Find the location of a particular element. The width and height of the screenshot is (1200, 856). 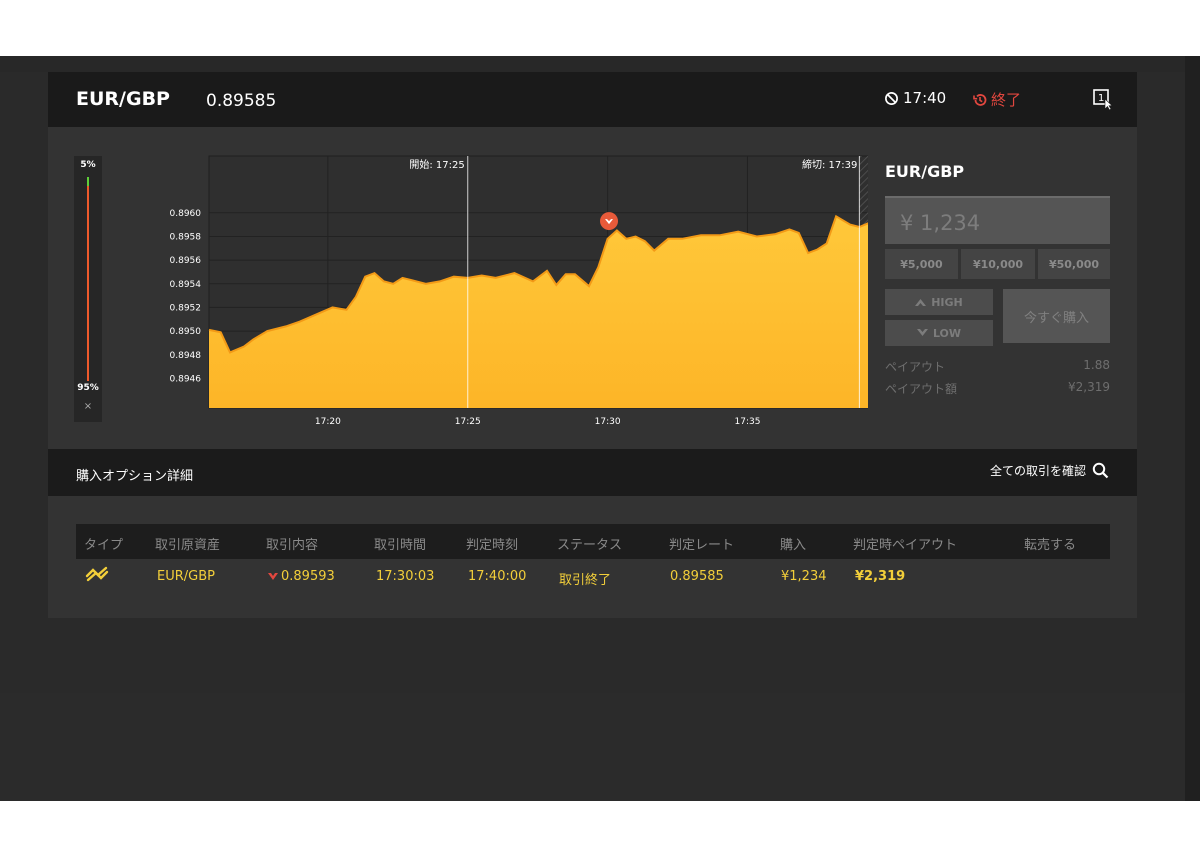

asset-cell: EUR/GBP is located at coordinates (186, 576).